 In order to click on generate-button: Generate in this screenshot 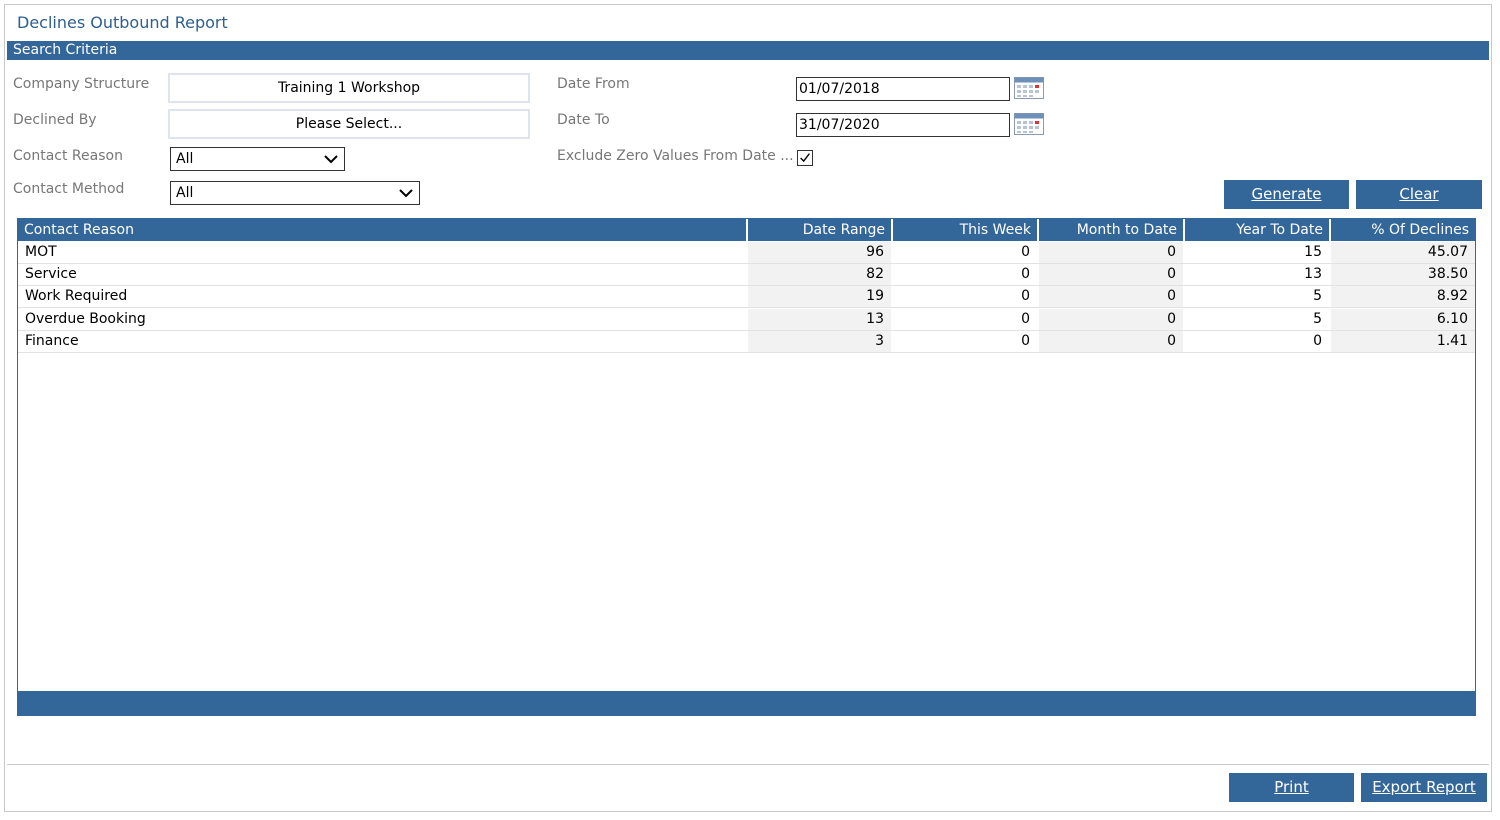, I will do `click(1286, 194)`.